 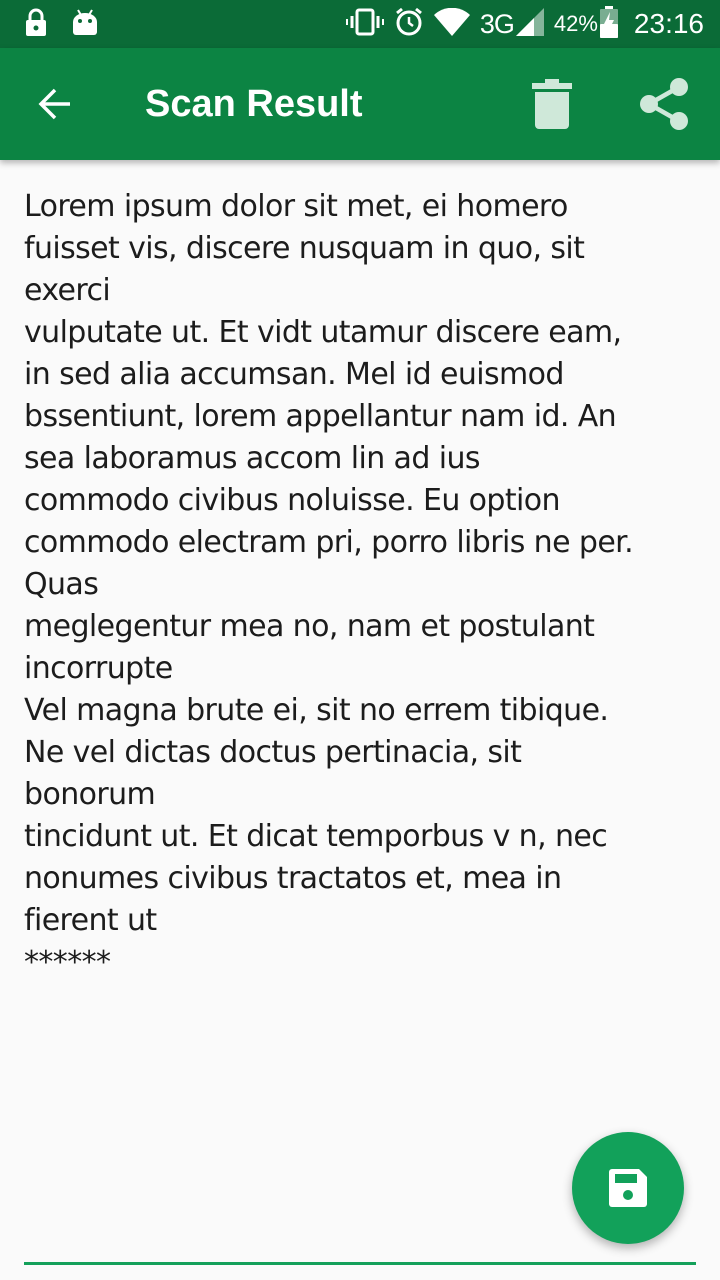 I want to click on vibrate-icon, so click(x=364, y=24).